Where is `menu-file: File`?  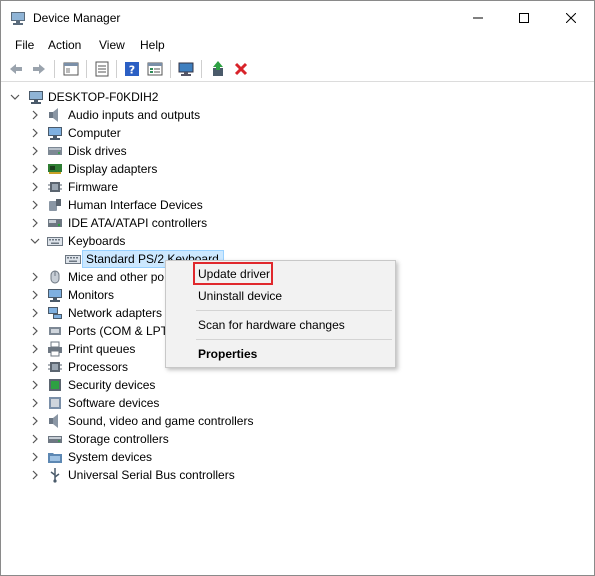
menu-file: File is located at coordinates (24, 45).